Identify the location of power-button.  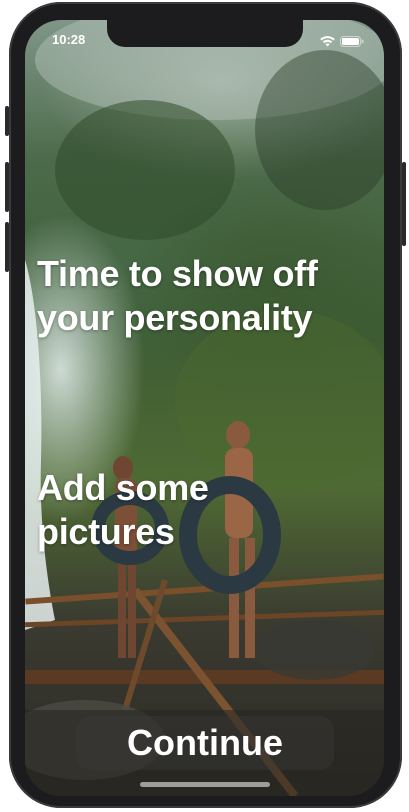
(404, 204).